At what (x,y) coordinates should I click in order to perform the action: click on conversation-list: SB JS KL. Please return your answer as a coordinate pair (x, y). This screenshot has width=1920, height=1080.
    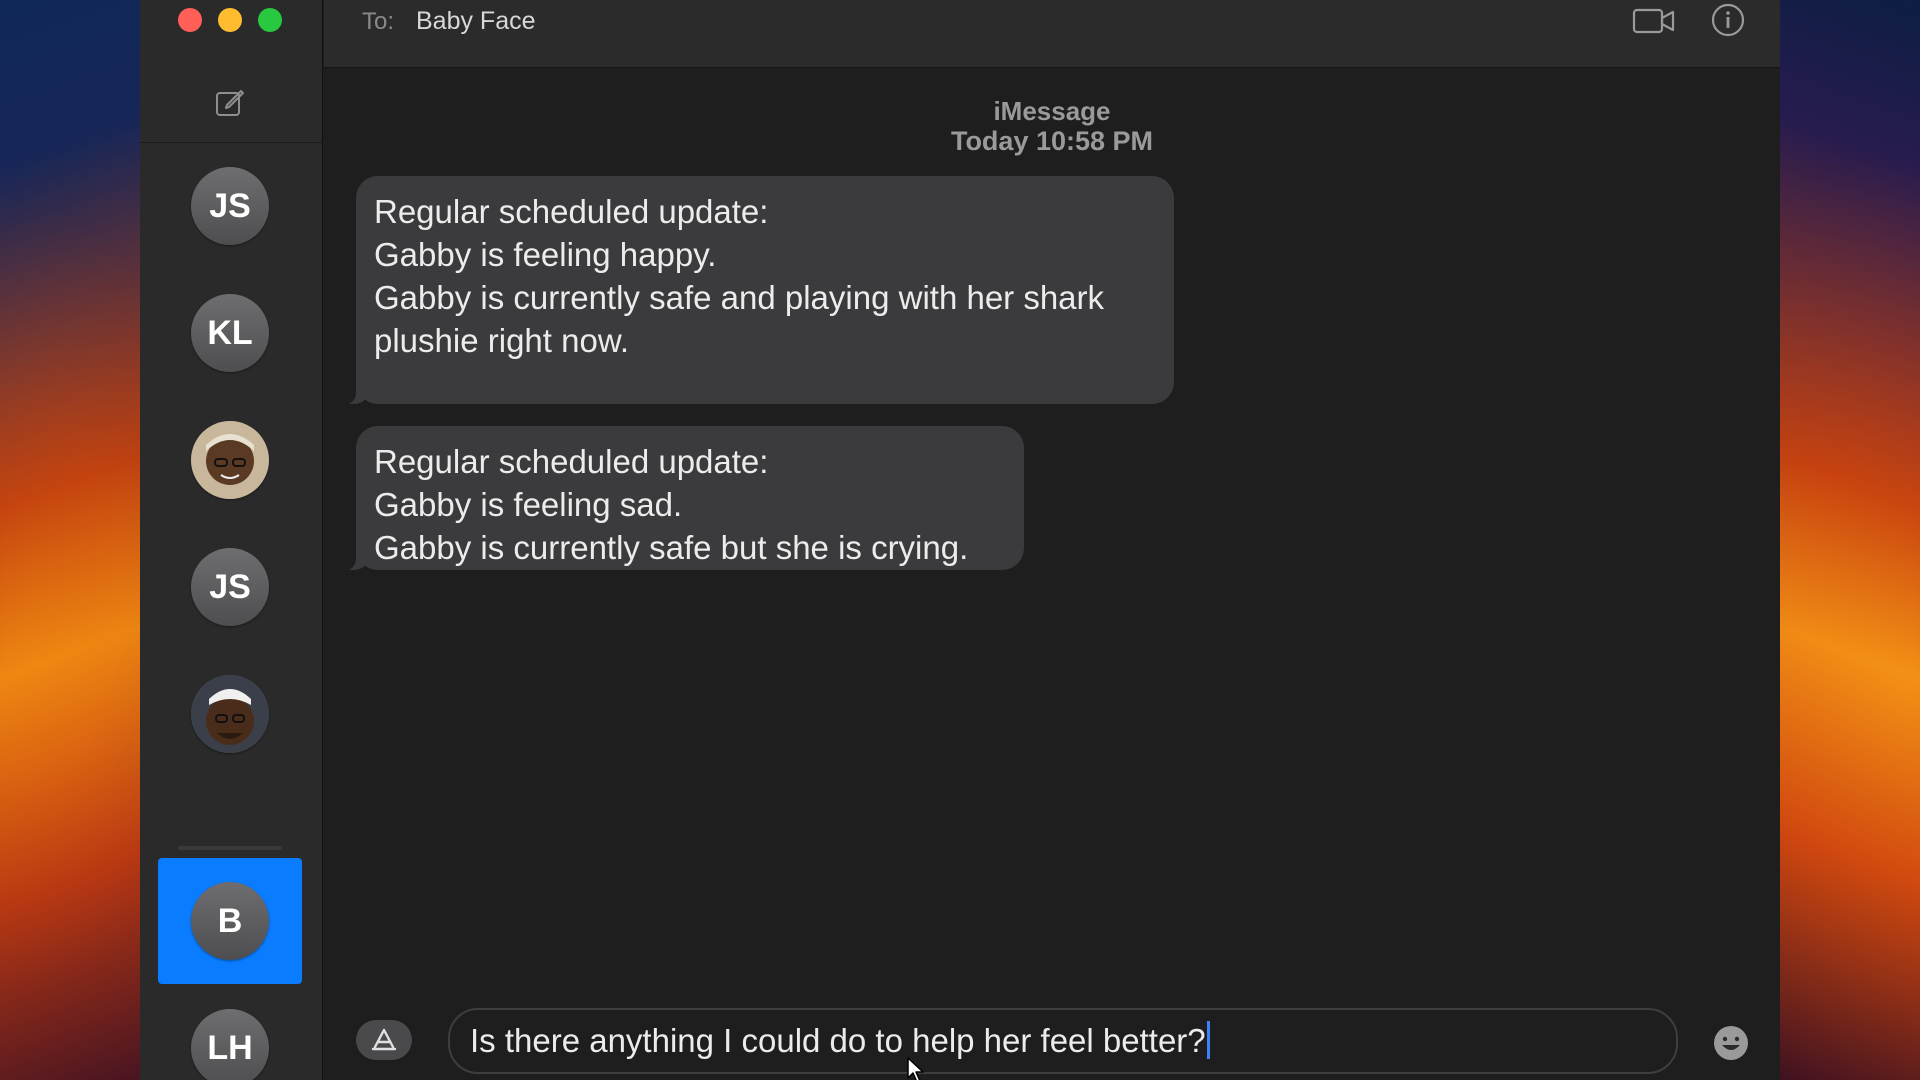
    Looking at the image, I should click on (231, 611).